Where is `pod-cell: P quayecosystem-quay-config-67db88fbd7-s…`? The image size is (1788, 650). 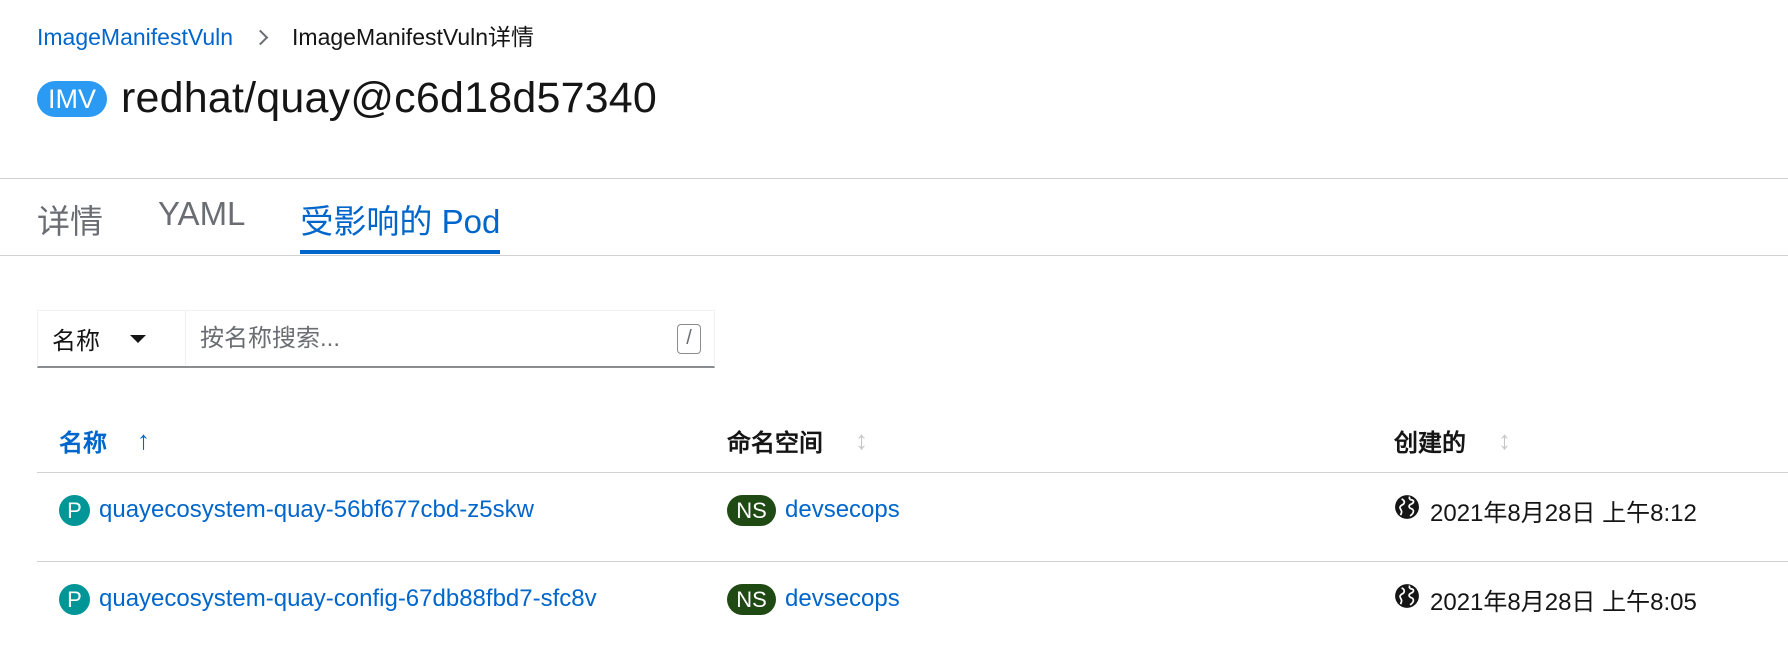
pod-cell: P quayecosystem-quay-config-67db88fbd7-s… is located at coordinates (328, 599).